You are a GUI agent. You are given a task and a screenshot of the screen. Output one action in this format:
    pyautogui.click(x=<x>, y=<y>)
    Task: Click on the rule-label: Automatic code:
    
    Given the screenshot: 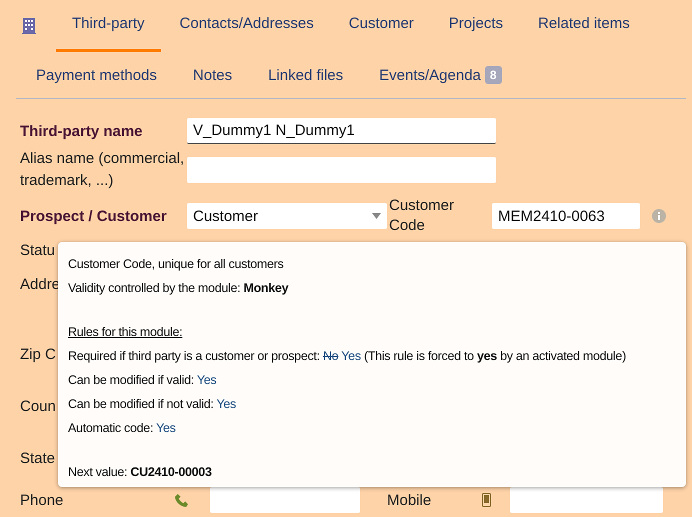 What is the action you would take?
    pyautogui.click(x=111, y=428)
    